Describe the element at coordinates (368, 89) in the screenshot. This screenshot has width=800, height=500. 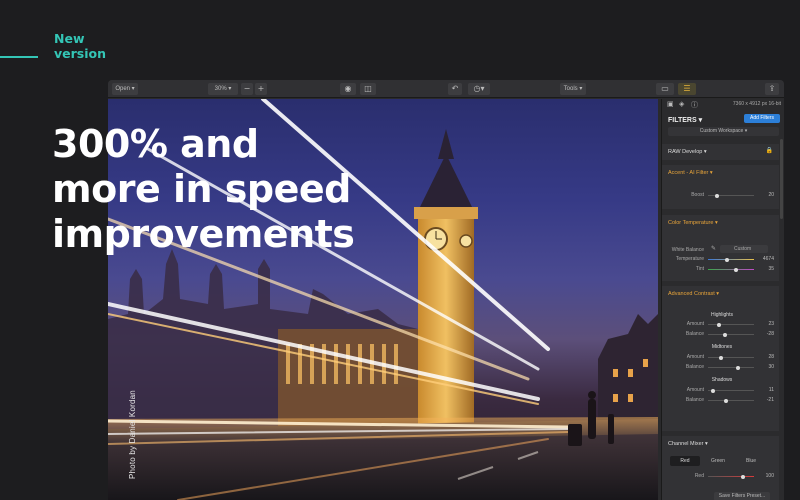
I see `compare-icon: ◫` at that location.